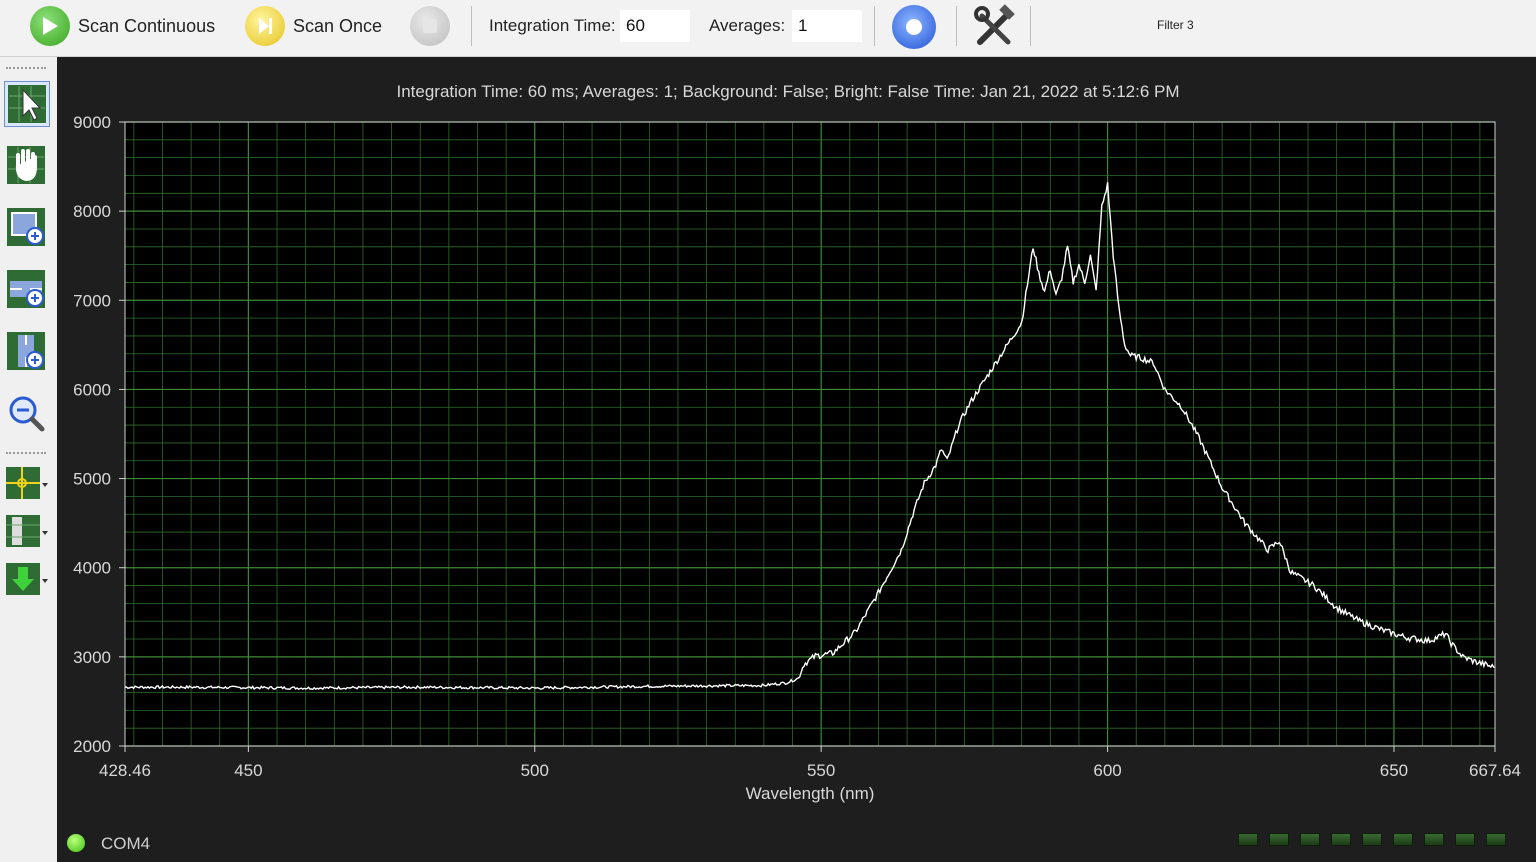 The height and width of the screenshot is (862, 1536). Describe the element at coordinates (92, 479) in the screenshot. I see `y-tick-label: 5000` at that location.